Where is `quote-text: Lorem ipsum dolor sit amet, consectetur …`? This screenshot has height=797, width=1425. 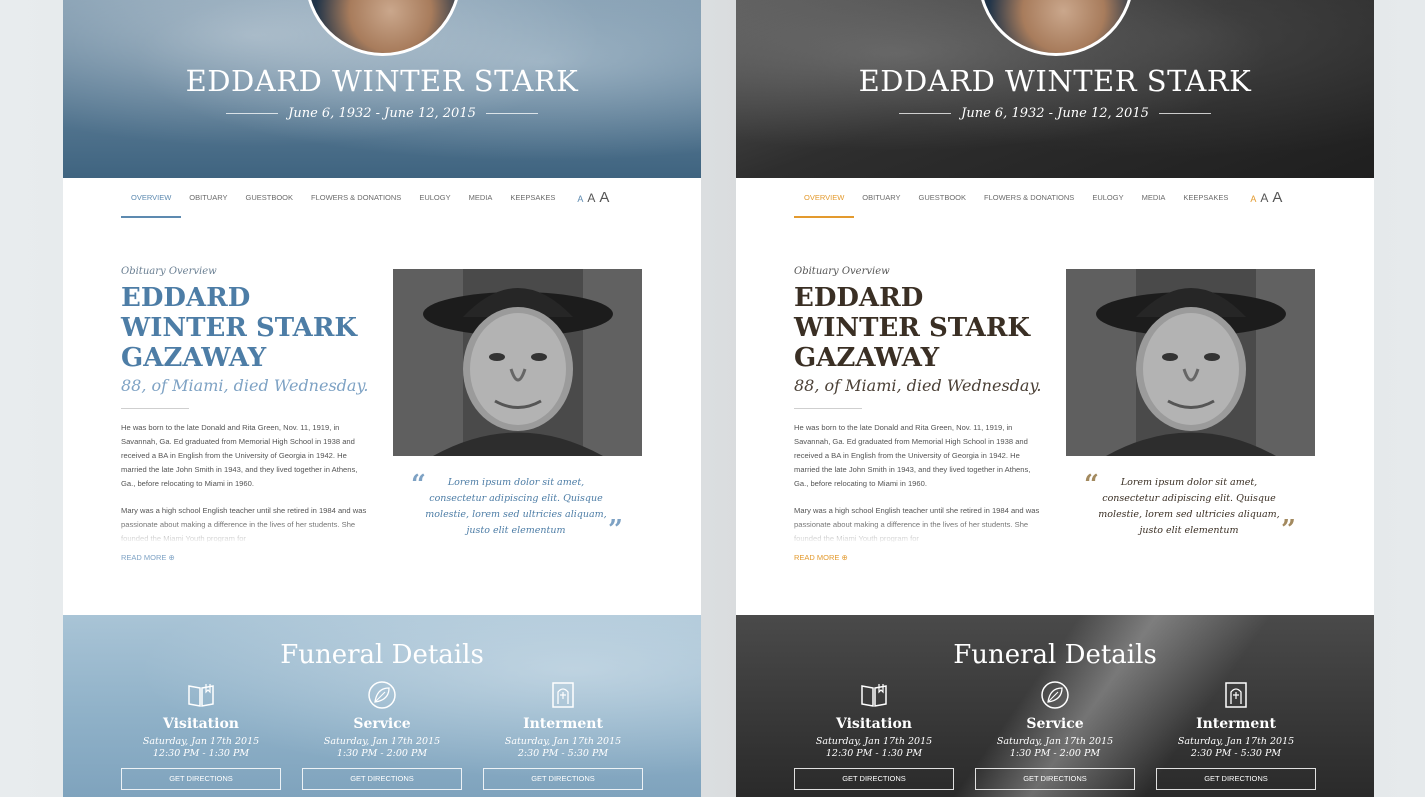
quote-text: Lorem ipsum dolor sit amet, consectetur … is located at coordinates (1189, 506).